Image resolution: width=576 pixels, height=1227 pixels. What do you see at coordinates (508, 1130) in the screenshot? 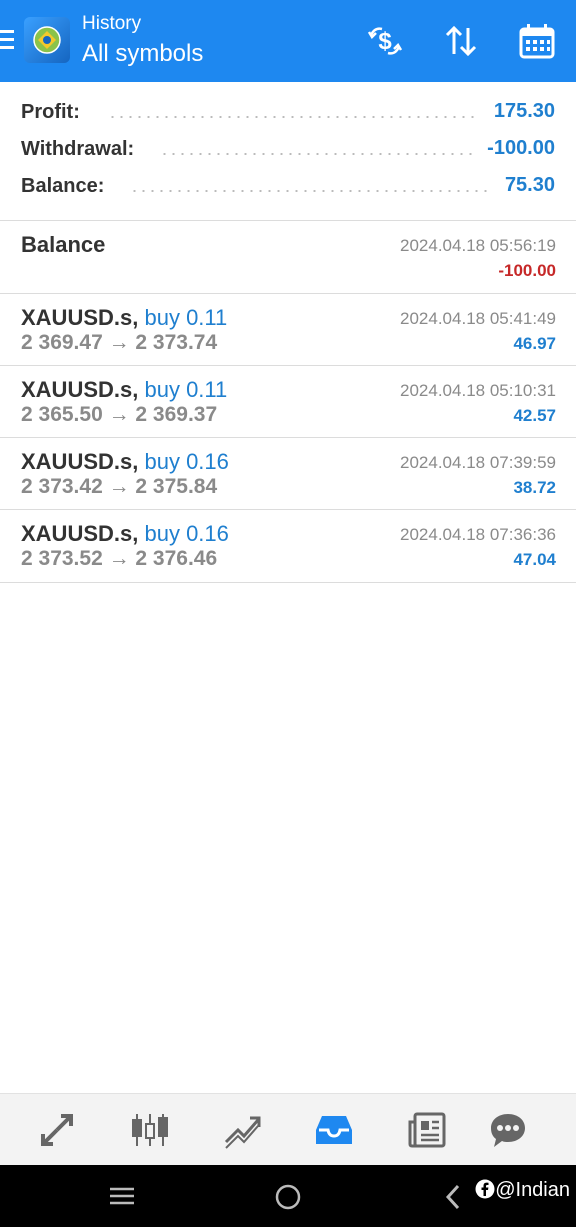
I see `chat-icon` at bounding box center [508, 1130].